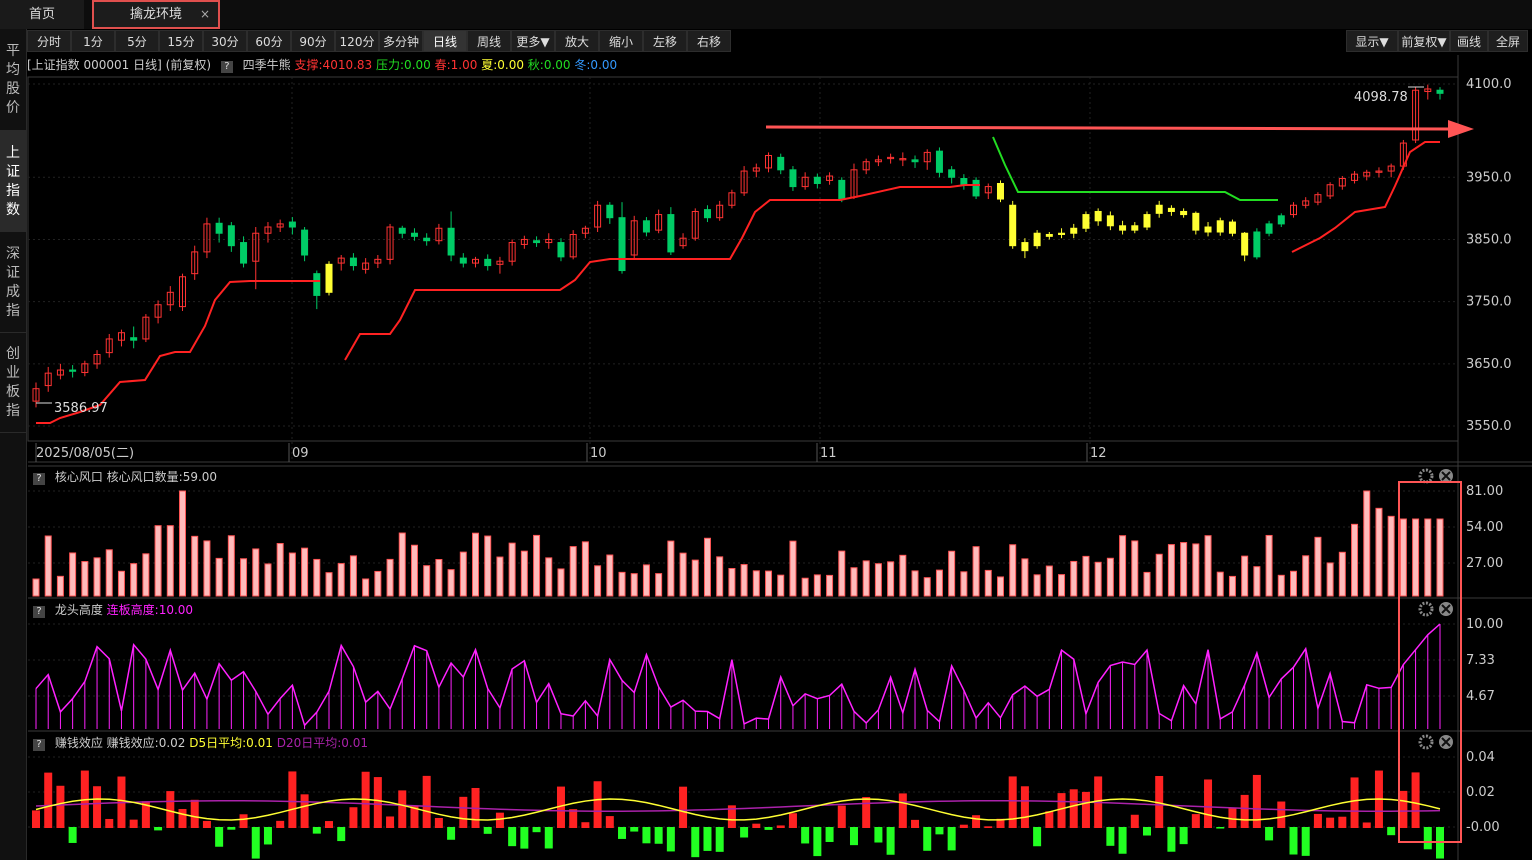  I want to click on x-tick: 12, so click(1098, 453).